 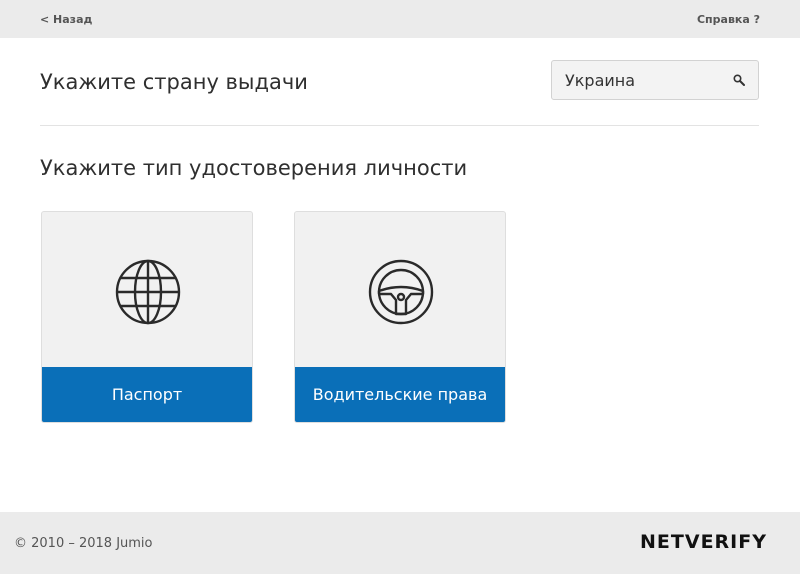 I want to click on drivers-license-option: Водительские права, so click(x=400, y=317).